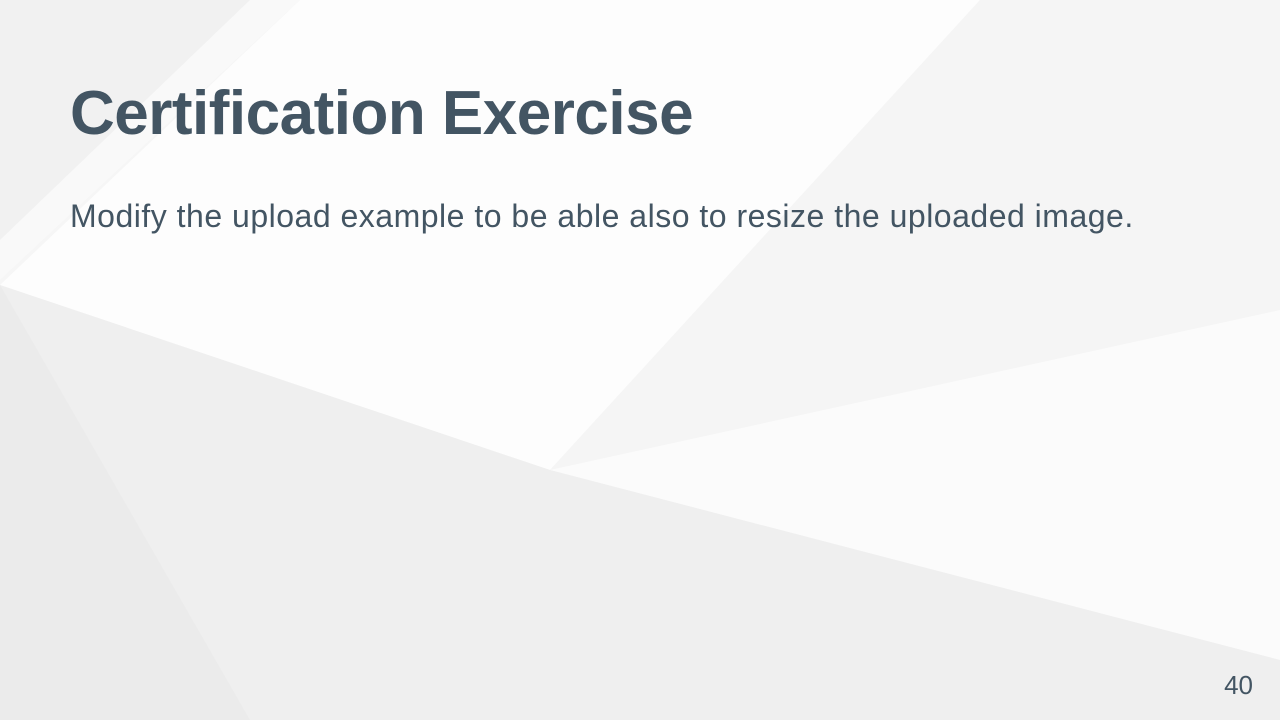 This screenshot has height=720, width=1280. What do you see at coordinates (382, 113) in the screenshot?
I see `slide-title: Certification Exercise` at bounding box center [382, 113].